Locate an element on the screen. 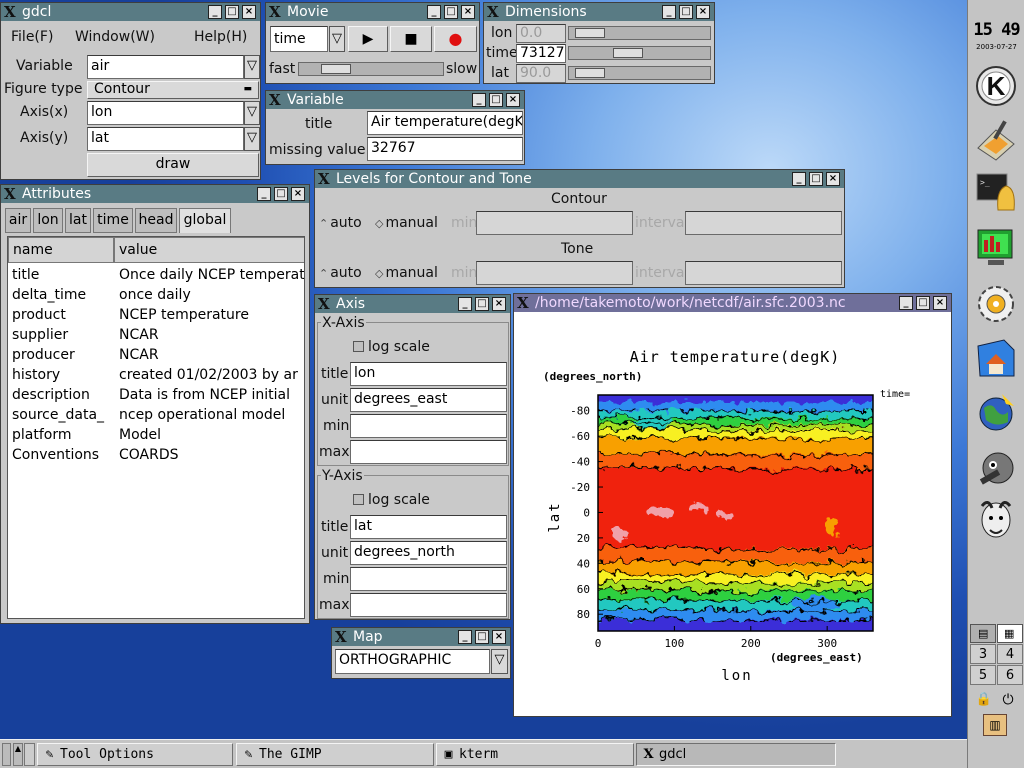 This screenshot has width=1024, height=768. y-unit-field: degrees_north is located at coordinates (428, 553).